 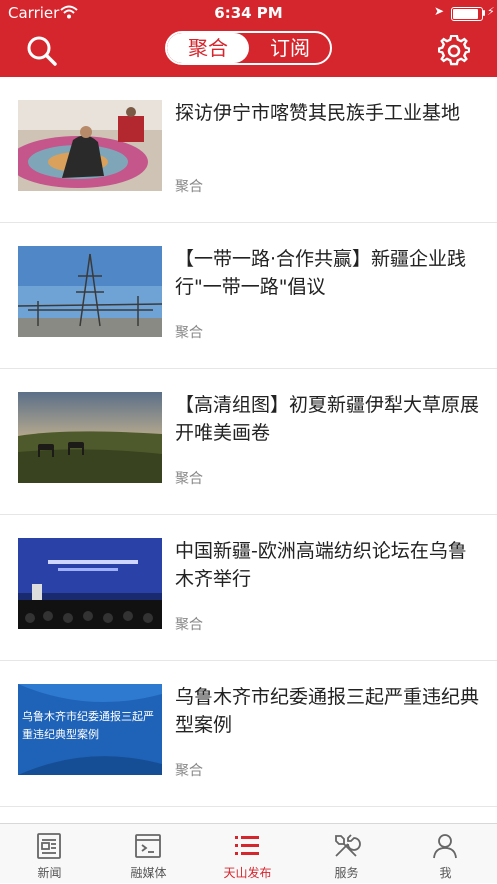 I want to click on article-thumbnail: 乌鲁木齐市纪委通报三起严重违纪典型案例, so click(x=90, y=729).